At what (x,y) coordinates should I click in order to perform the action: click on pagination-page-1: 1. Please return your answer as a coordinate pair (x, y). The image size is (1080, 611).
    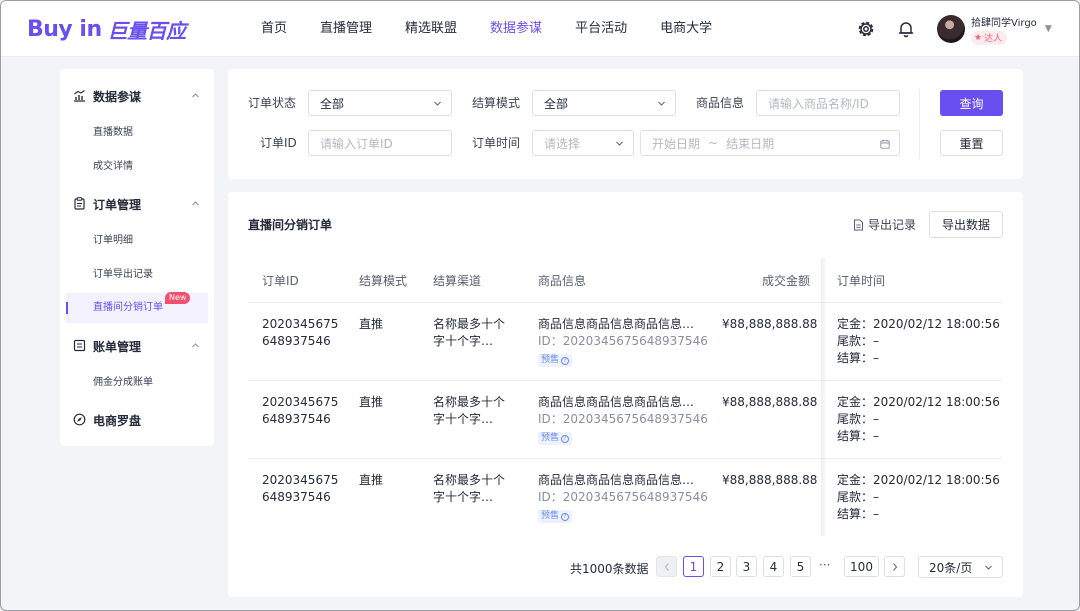
    Looking at the image, I should click on (693, 566).